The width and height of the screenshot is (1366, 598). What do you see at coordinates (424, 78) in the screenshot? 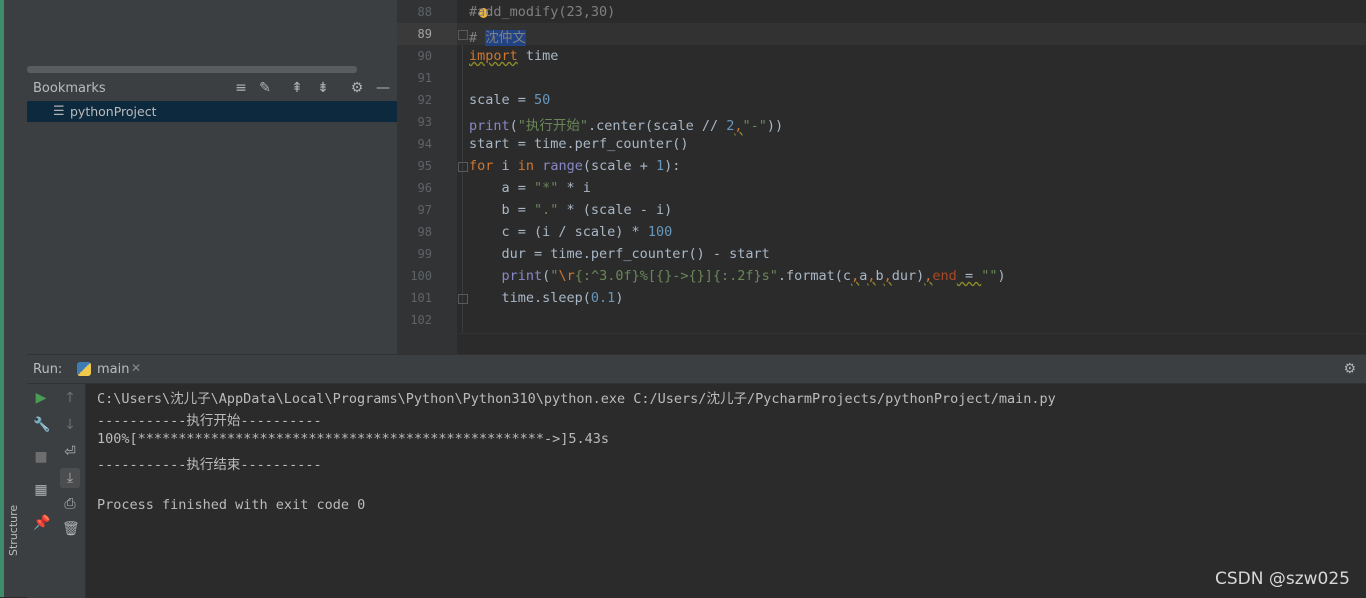
I see `line-number: 91` at bounding box center [424, 78].